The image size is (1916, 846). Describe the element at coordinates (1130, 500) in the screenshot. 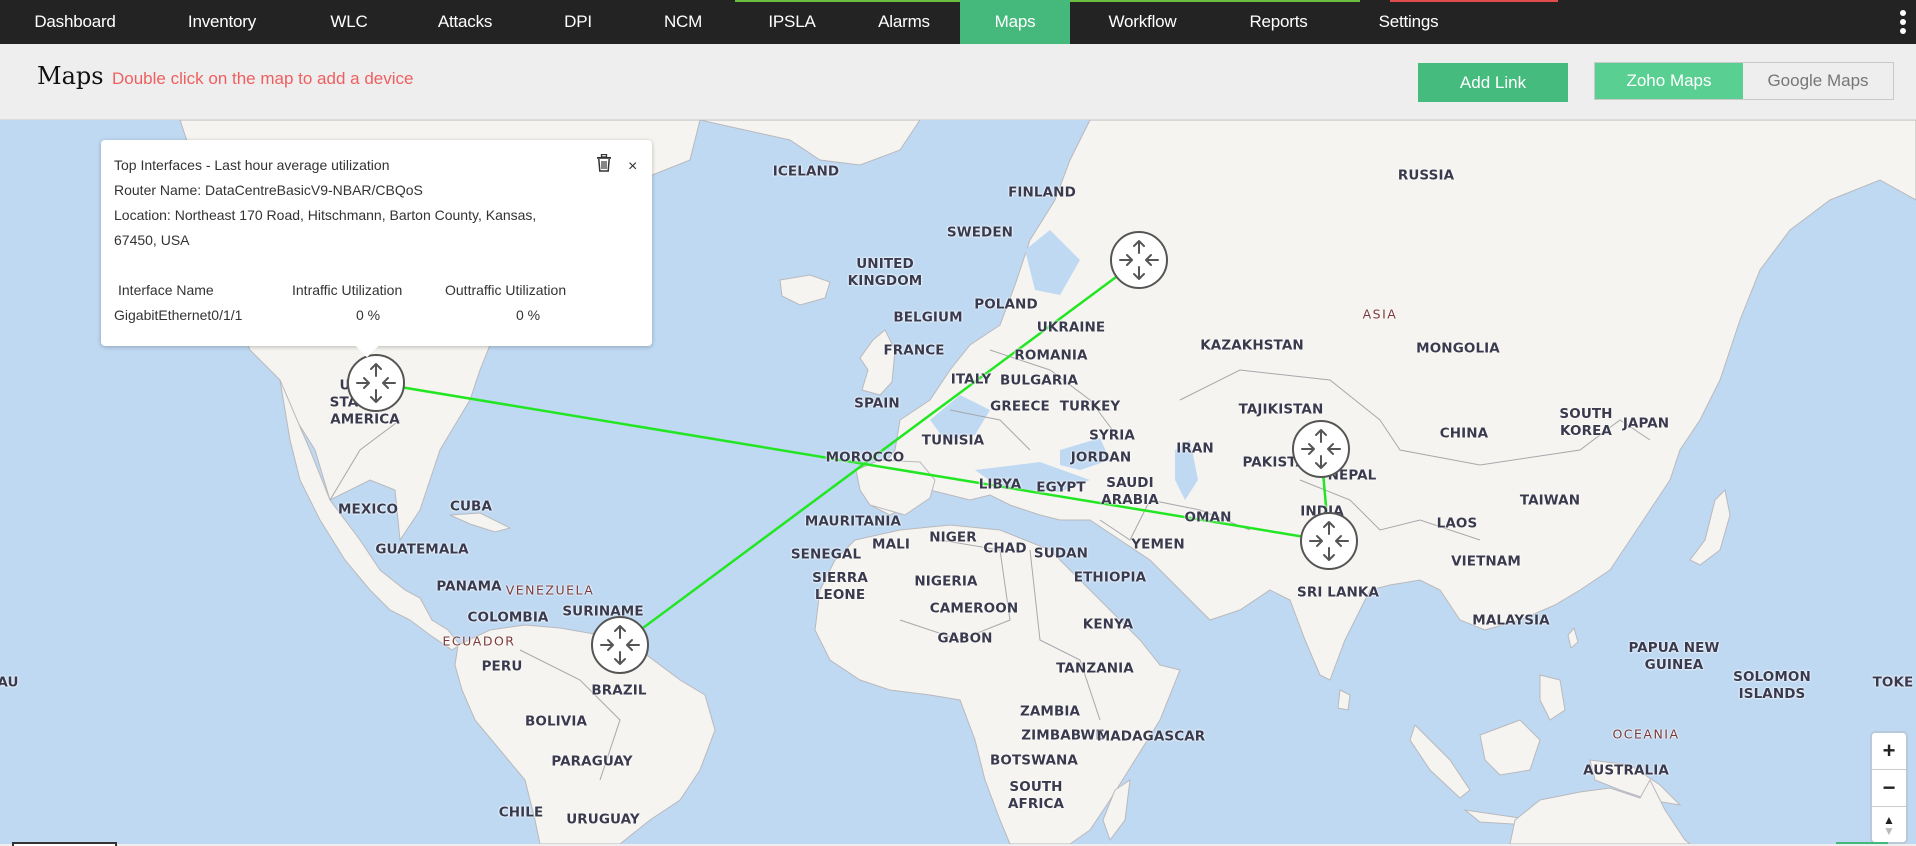

I see `map-label-saudi-line2: ARABIA` at that location.